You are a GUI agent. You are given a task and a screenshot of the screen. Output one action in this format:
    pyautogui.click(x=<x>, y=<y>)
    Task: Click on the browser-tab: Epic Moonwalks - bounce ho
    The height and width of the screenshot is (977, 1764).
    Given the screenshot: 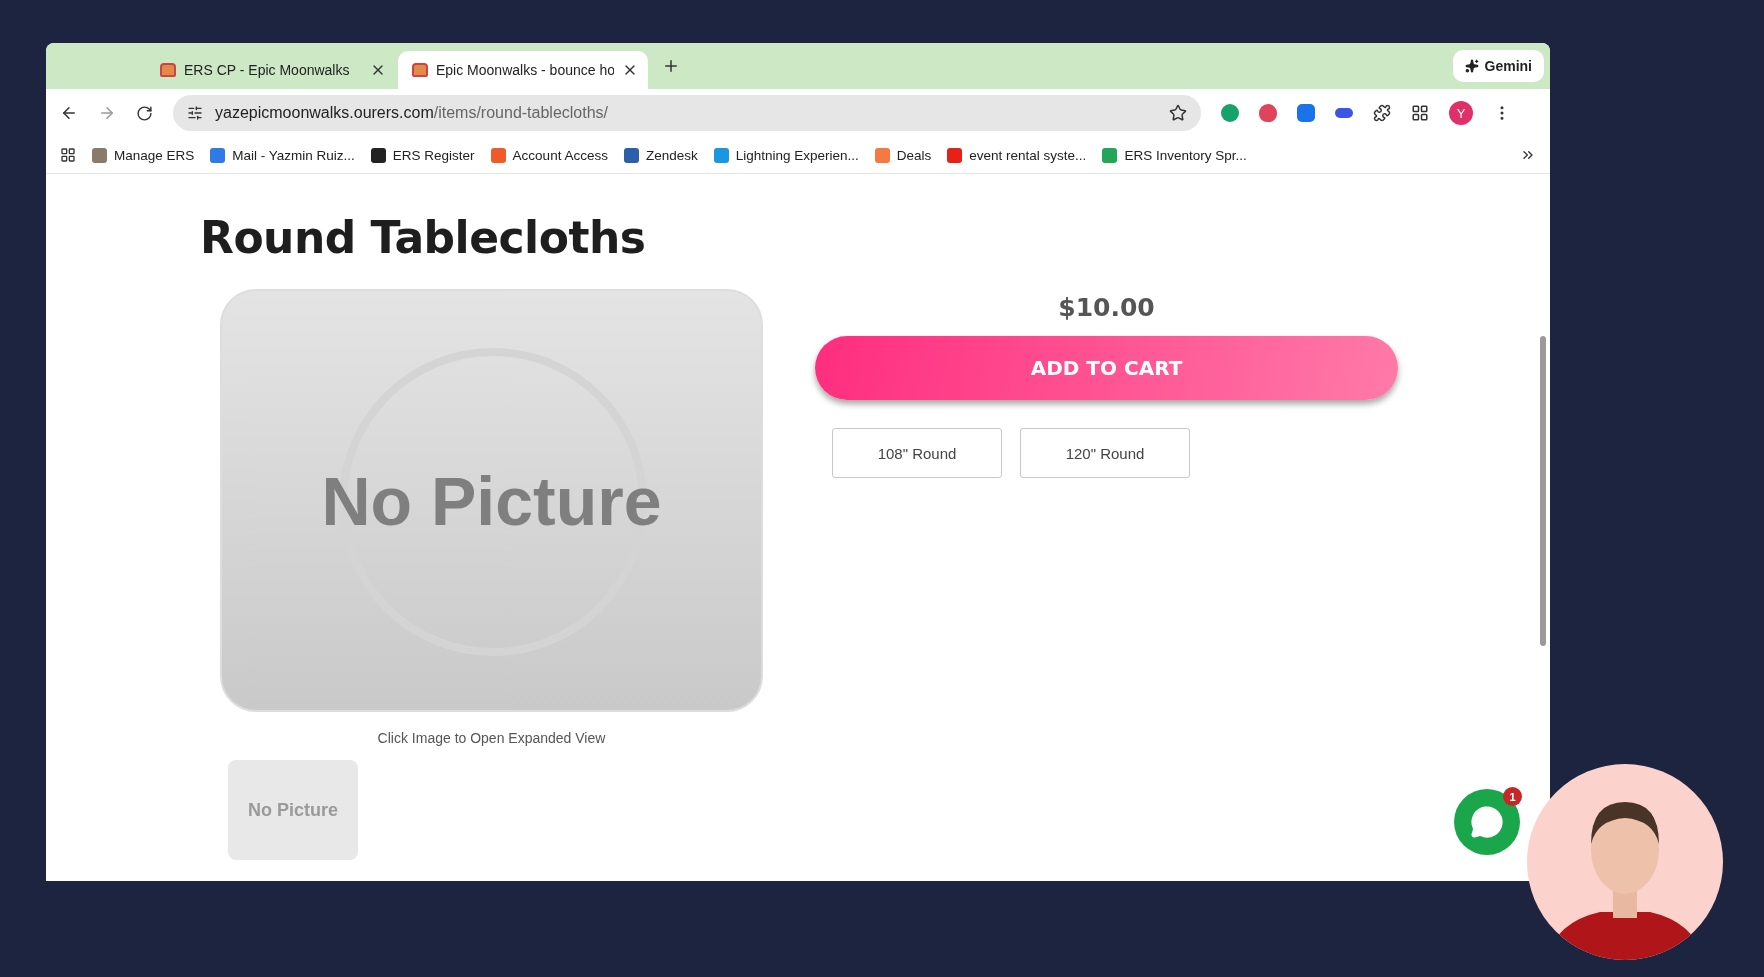 What is the action you would take?
    pyautogui.click(x=523, y=70)
    